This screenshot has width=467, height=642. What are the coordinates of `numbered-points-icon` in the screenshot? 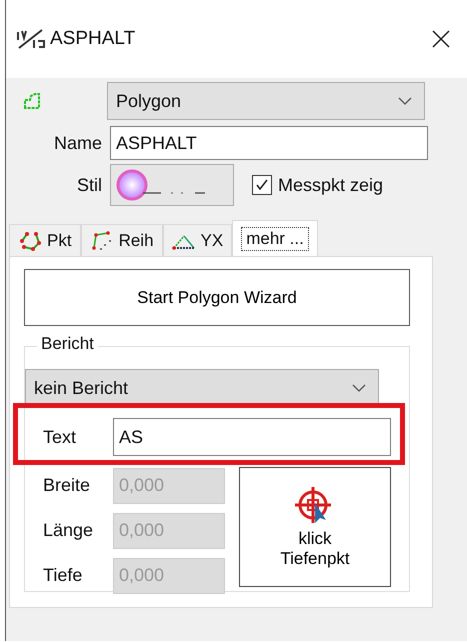 It's located at (102, 240).